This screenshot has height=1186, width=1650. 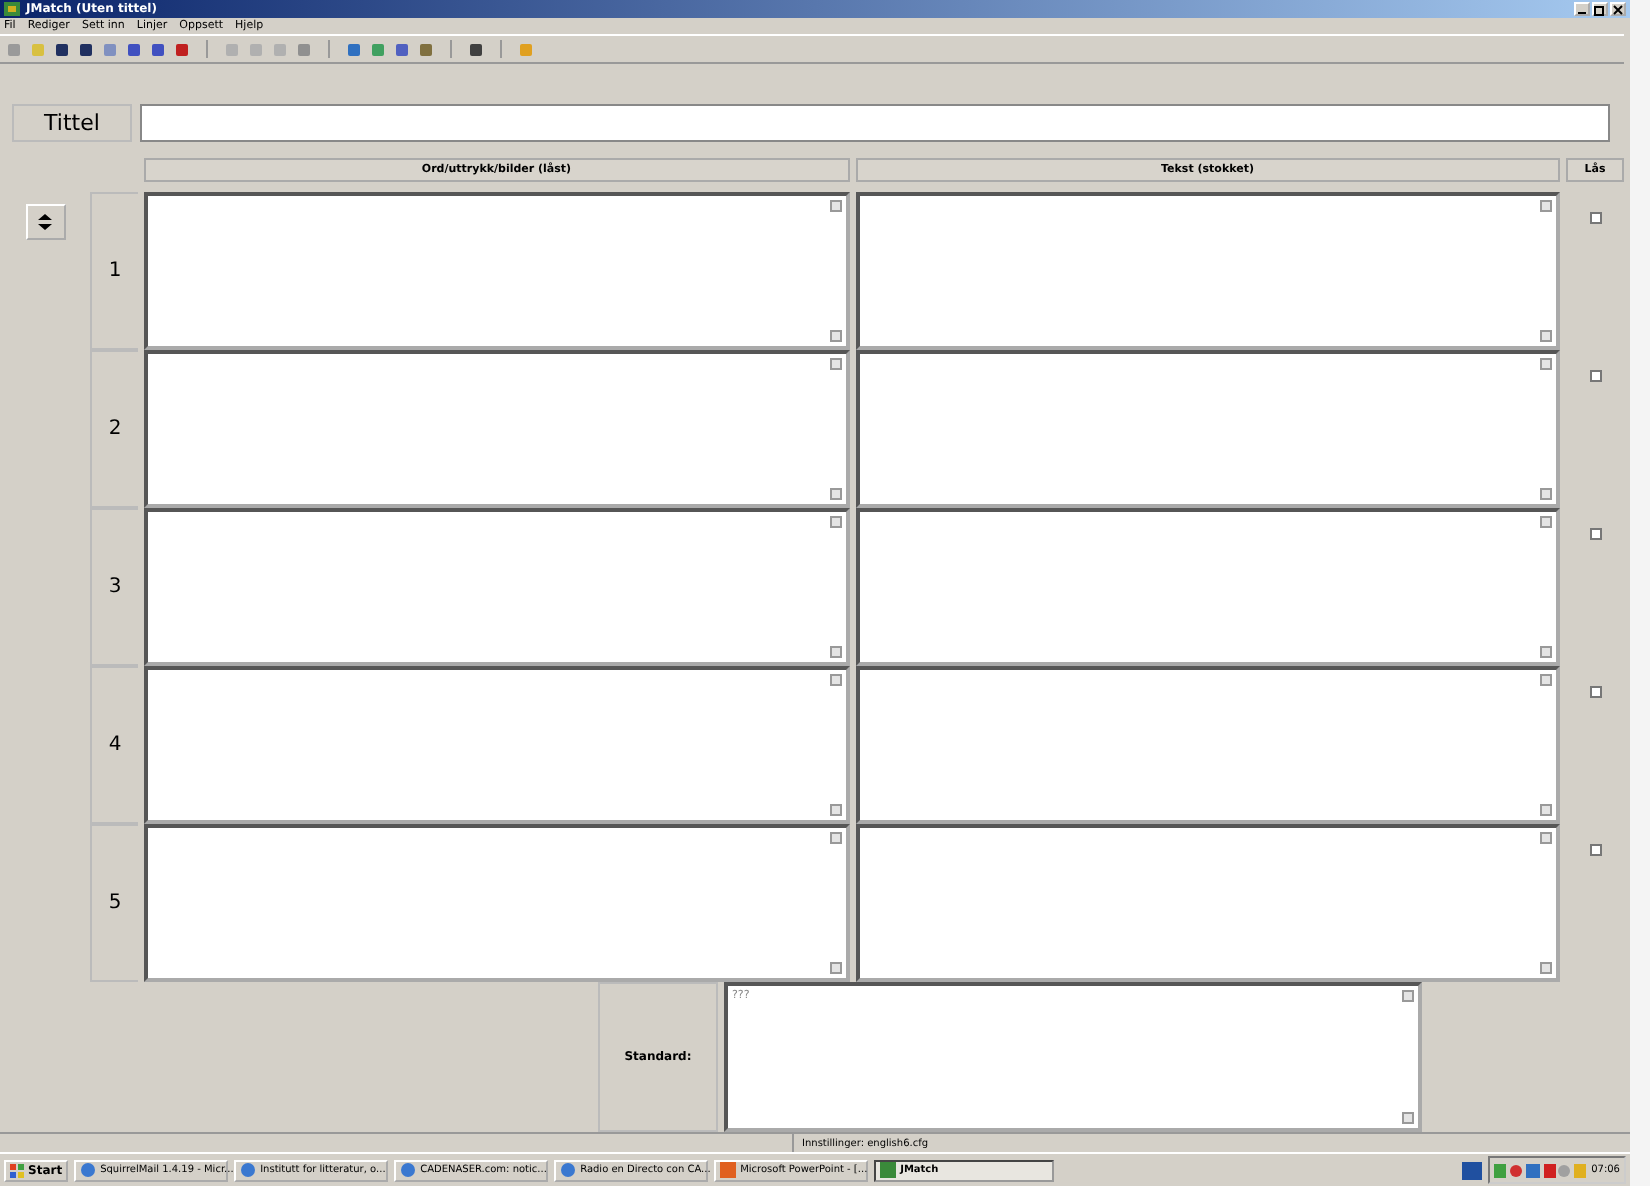 I want to click on tray-icons-drawing, so click(x=1539, y=1170).